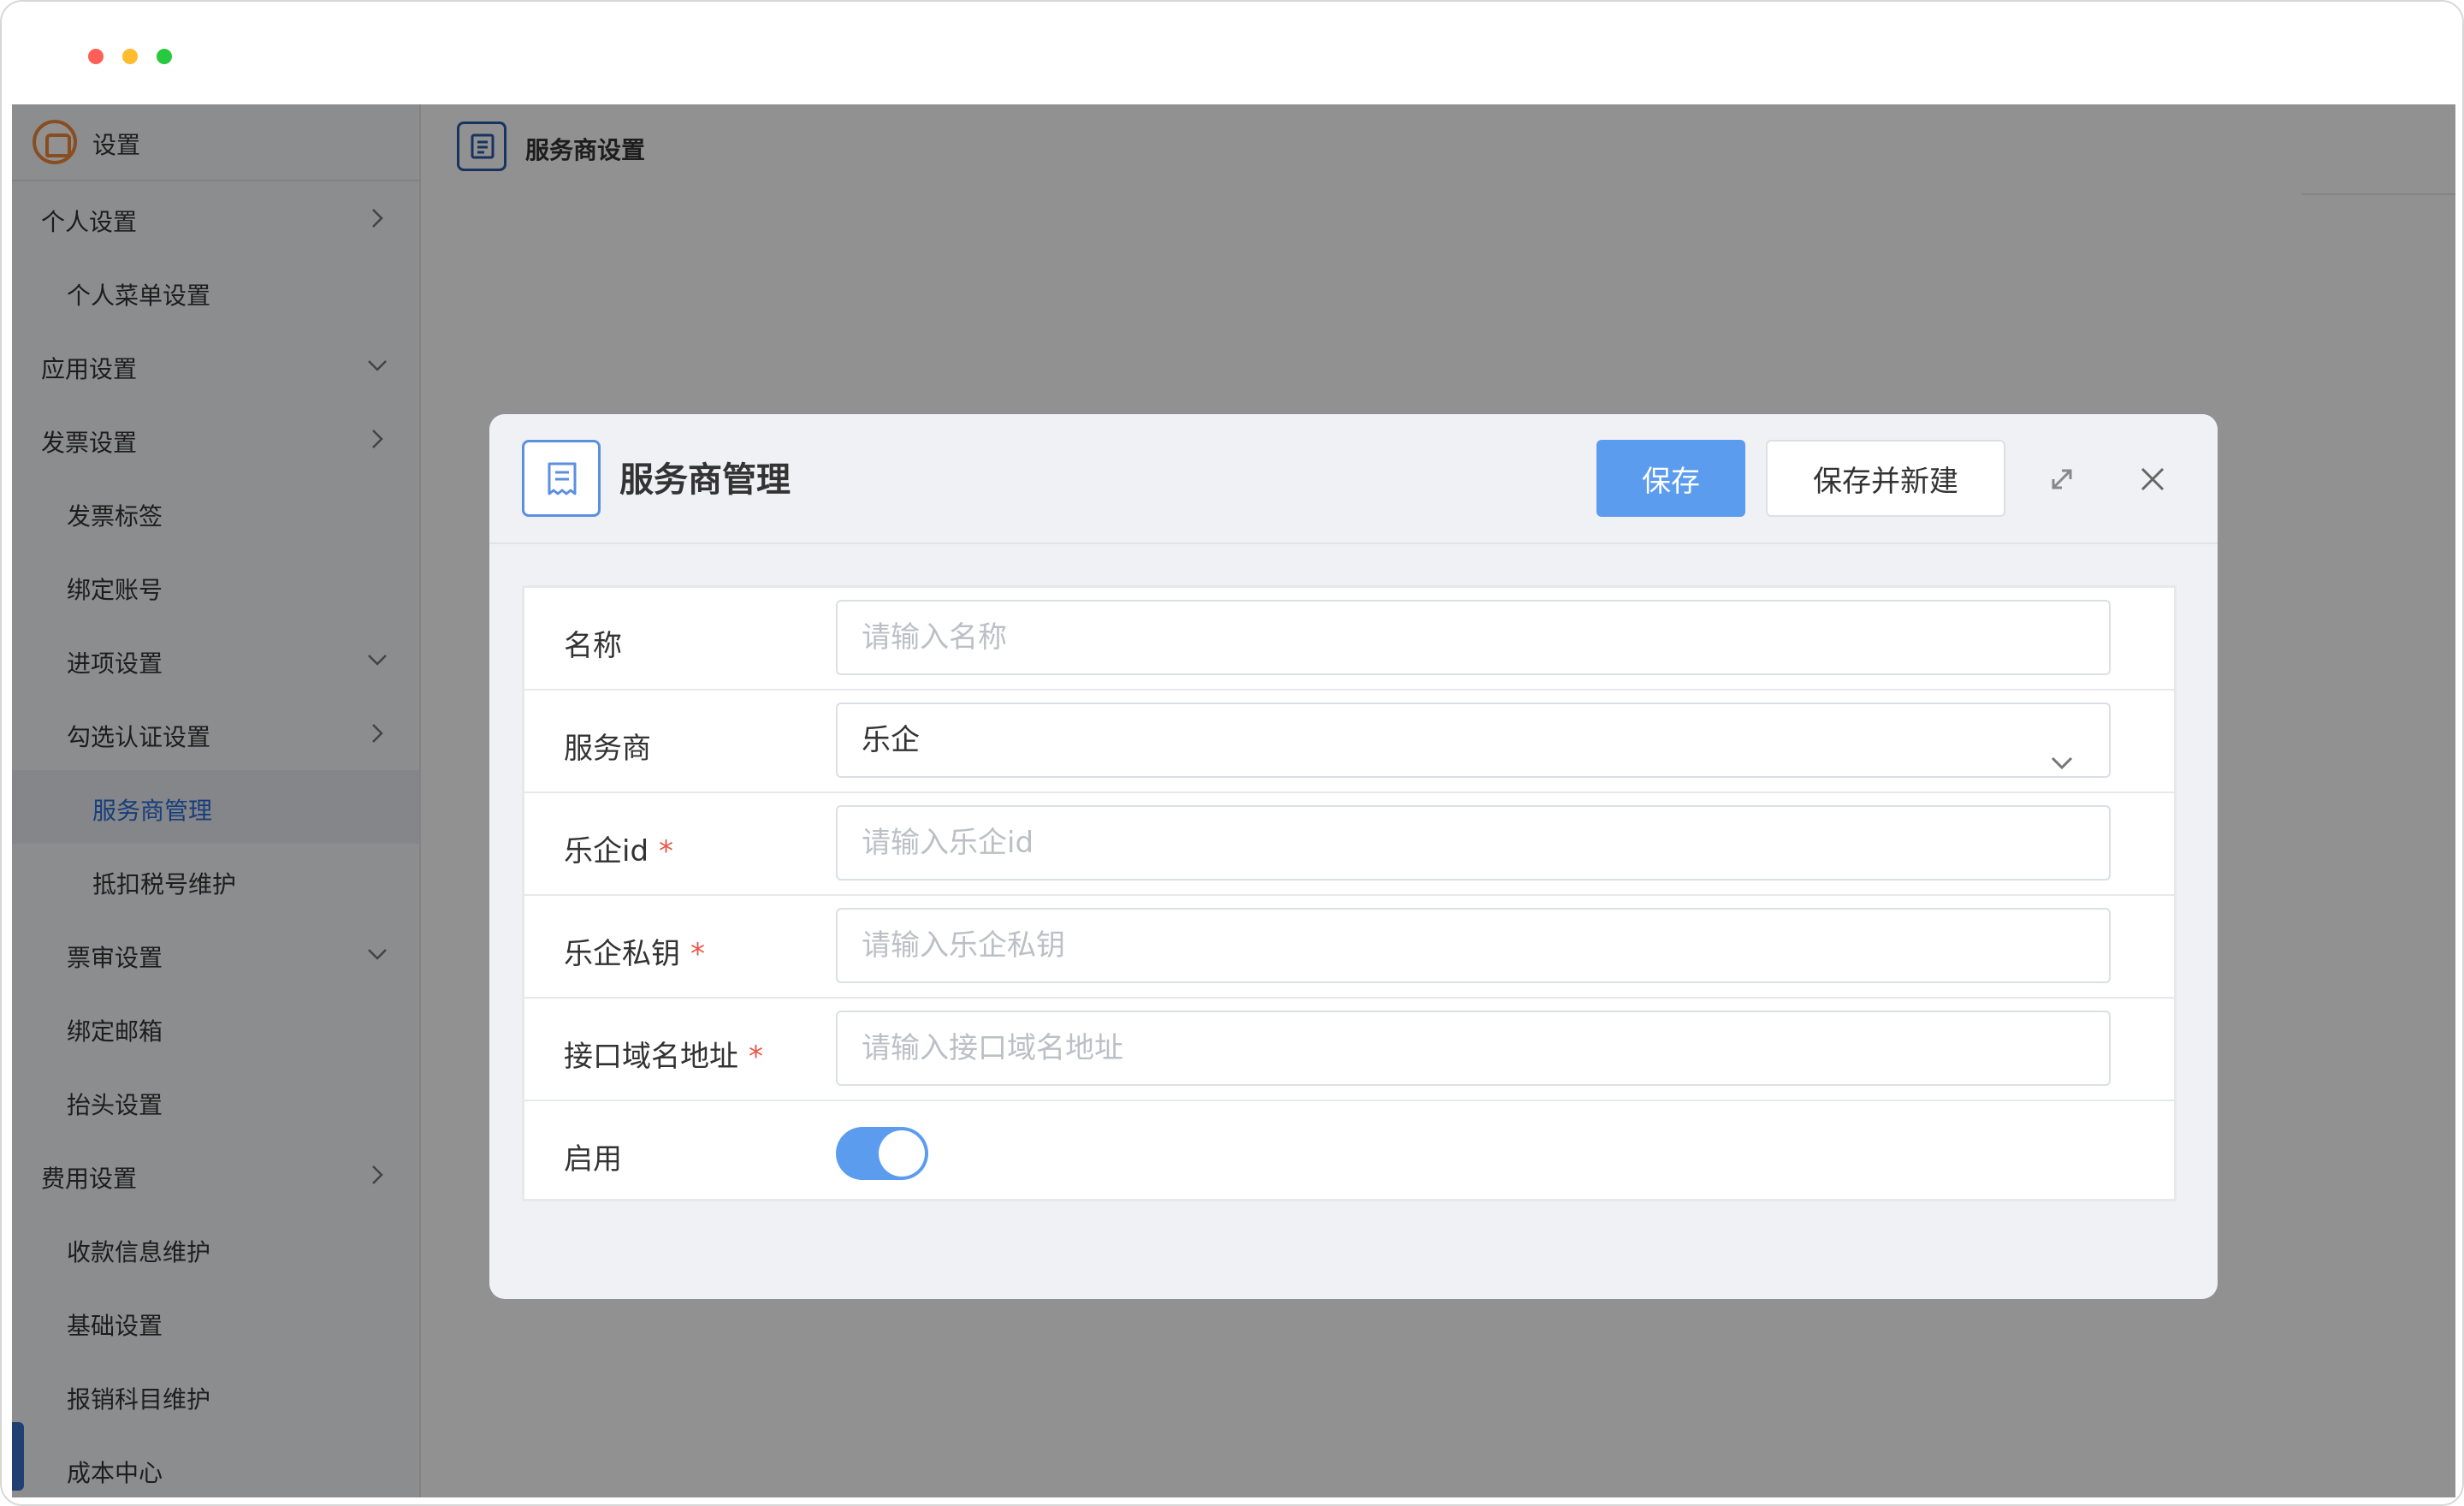  Describe the element at coordinates (1473, 740) in the screenshot. I see `provider-select: 乐企` at that location.